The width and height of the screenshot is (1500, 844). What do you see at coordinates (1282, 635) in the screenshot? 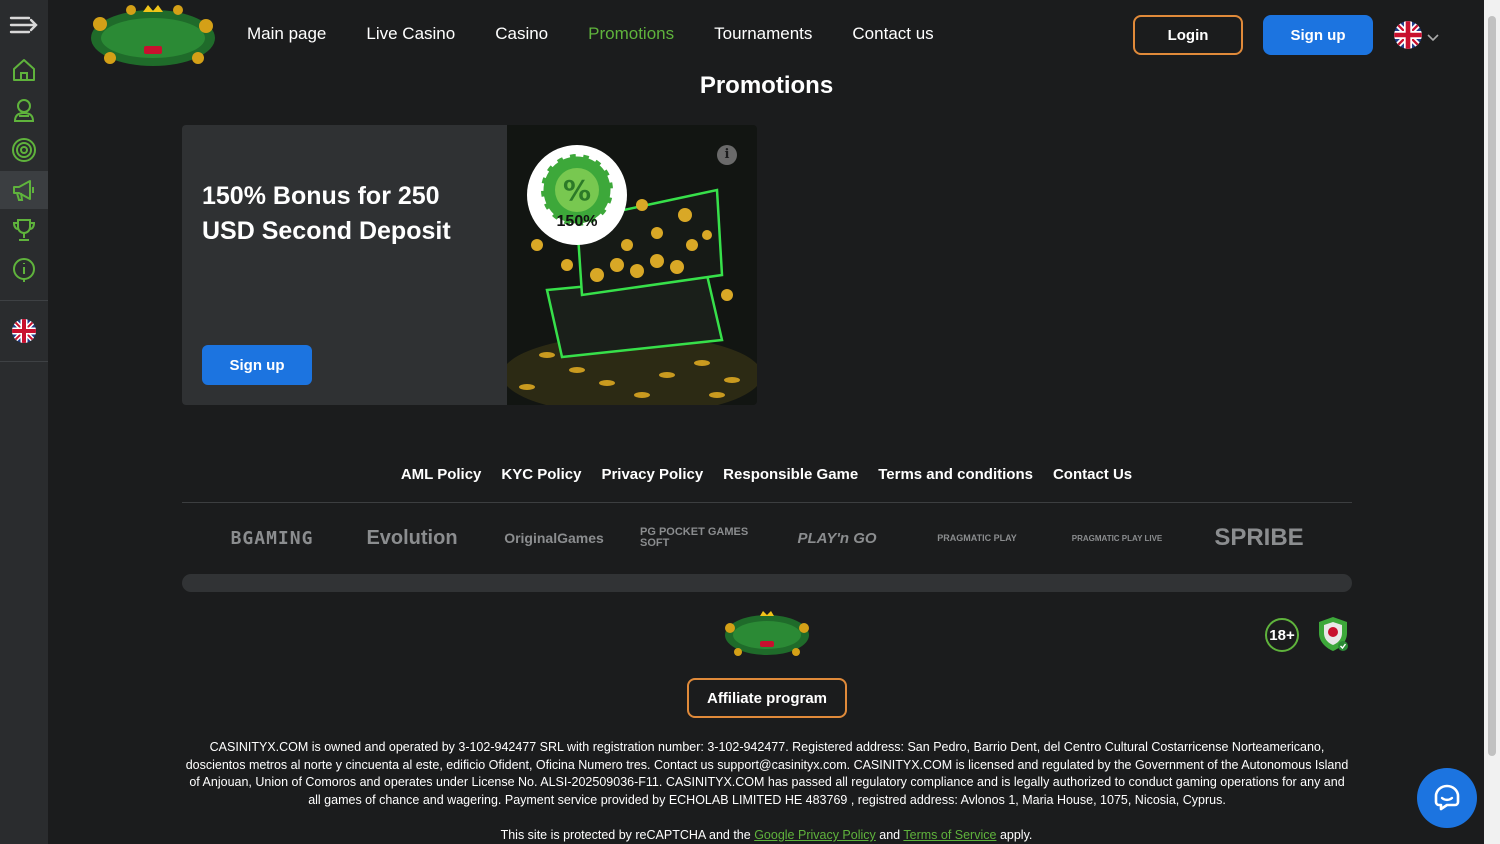
I see `age-restriction-badge: 18+` at bounding box center [1282, 635].